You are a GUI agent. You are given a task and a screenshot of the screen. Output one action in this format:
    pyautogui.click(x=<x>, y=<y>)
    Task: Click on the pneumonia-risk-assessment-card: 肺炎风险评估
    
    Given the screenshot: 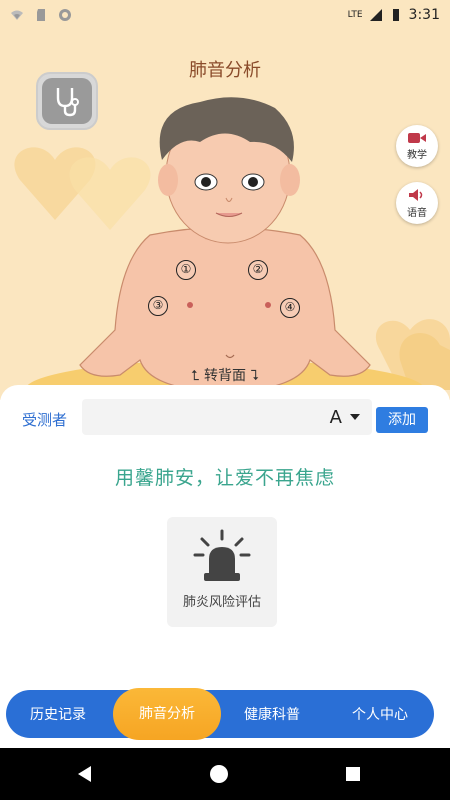 What is the action you would take?
    pyautogui.click(x=222, y=572)
    